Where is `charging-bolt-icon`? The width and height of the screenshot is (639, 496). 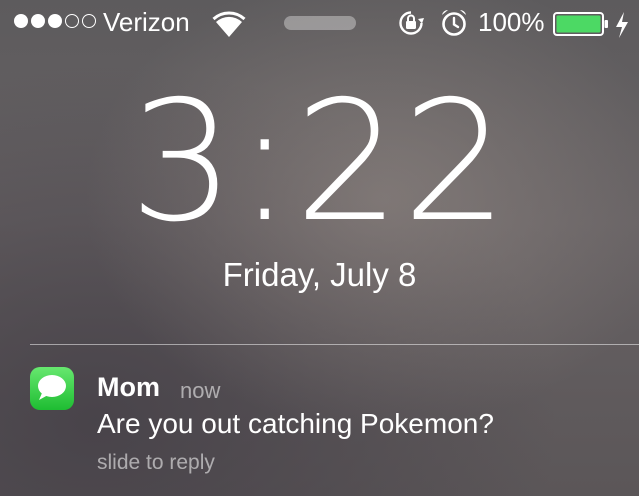
charging-bolt-icon is located at coordinates (622, 25).